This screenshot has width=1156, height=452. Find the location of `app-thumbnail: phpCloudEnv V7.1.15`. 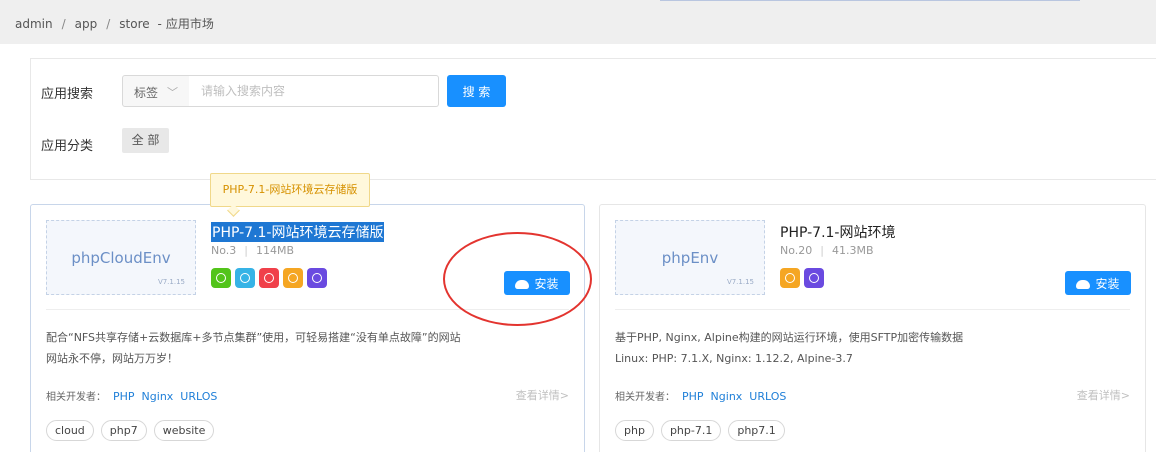

app-thumbnail: phpCloudEnv V7.1.15 is located at coordinates (121, 257).